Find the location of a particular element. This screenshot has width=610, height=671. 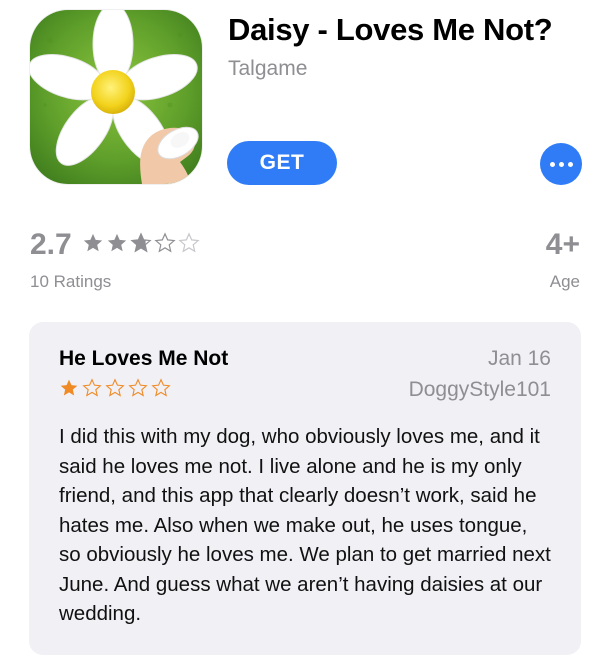

developer-link: Talgame is located at coordinates (267, 69).